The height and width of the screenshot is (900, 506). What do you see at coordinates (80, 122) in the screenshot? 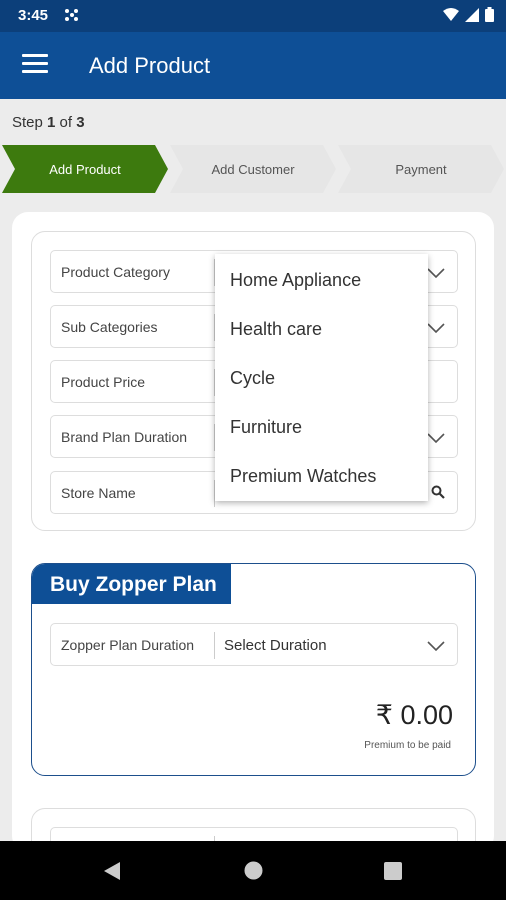
I see `step-total: 3` at bounding box center [80, 122].